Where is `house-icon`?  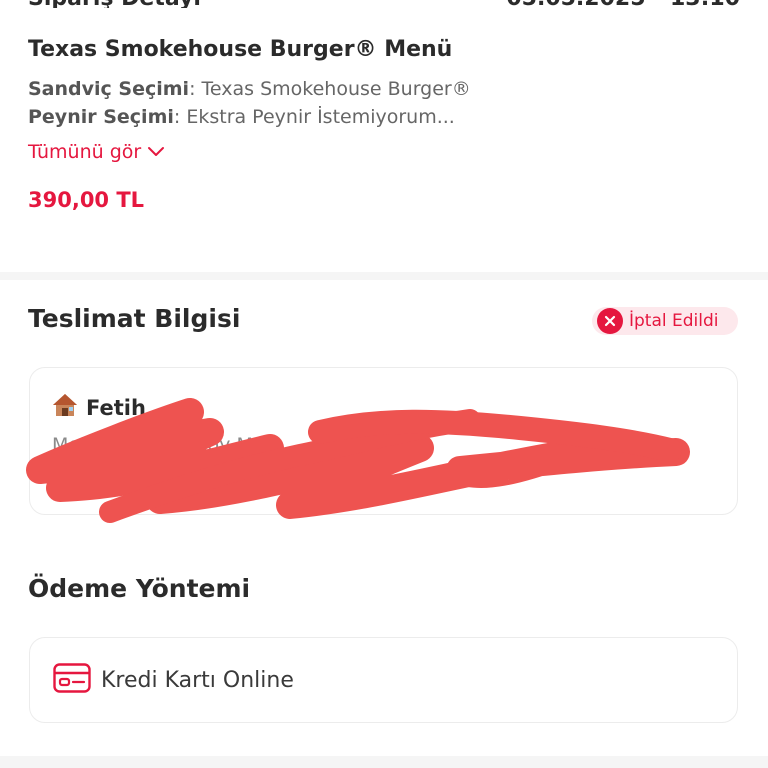 house-icon is located at coordinates (65, 407).